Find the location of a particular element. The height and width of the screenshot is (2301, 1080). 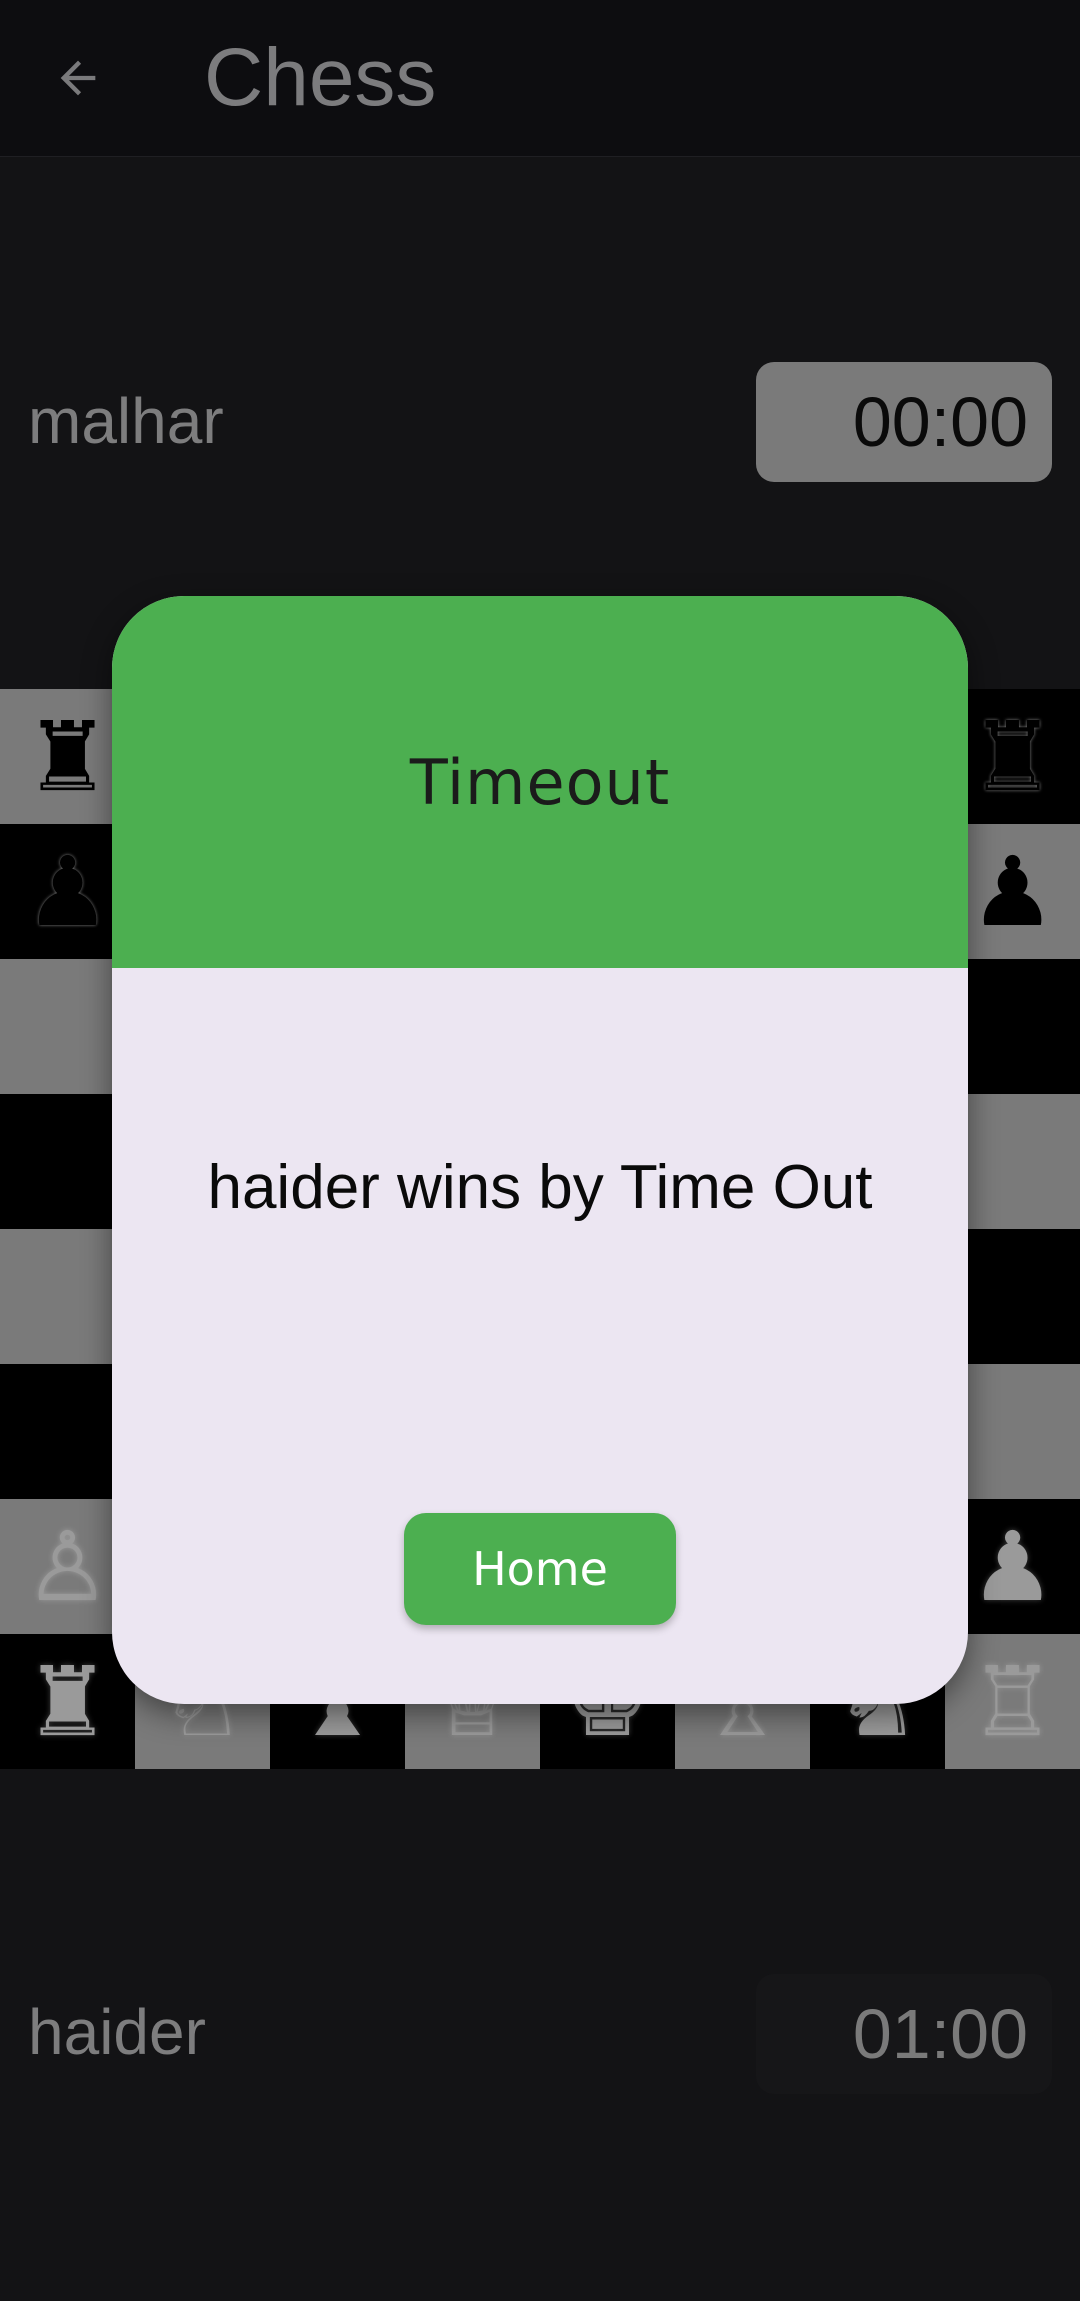

dialog-message: haider wins by Time Out is located at coordinates (540, 1187).